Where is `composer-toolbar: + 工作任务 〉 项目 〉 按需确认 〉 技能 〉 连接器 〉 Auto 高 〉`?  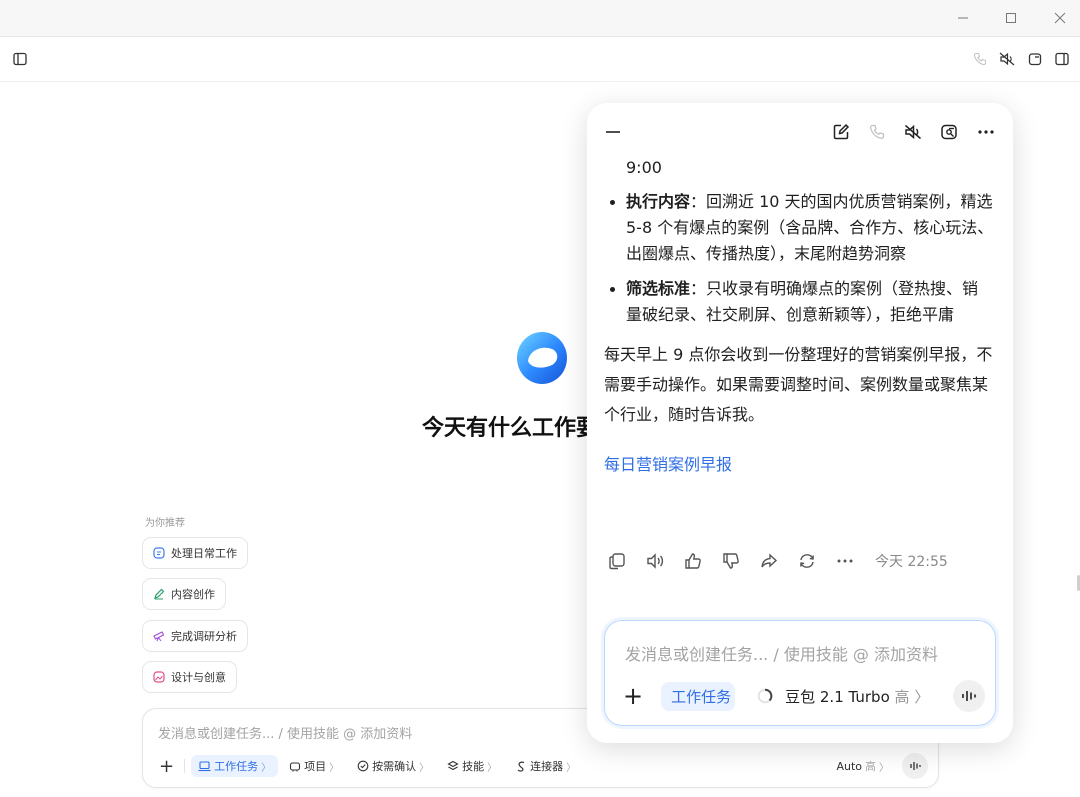 composer-toolbar: + 工作任务 〉 项目 〉 按需确认 〉 技能 〉 连接器 〉 Auto 高 〉 is located at coordinates (540, 766).